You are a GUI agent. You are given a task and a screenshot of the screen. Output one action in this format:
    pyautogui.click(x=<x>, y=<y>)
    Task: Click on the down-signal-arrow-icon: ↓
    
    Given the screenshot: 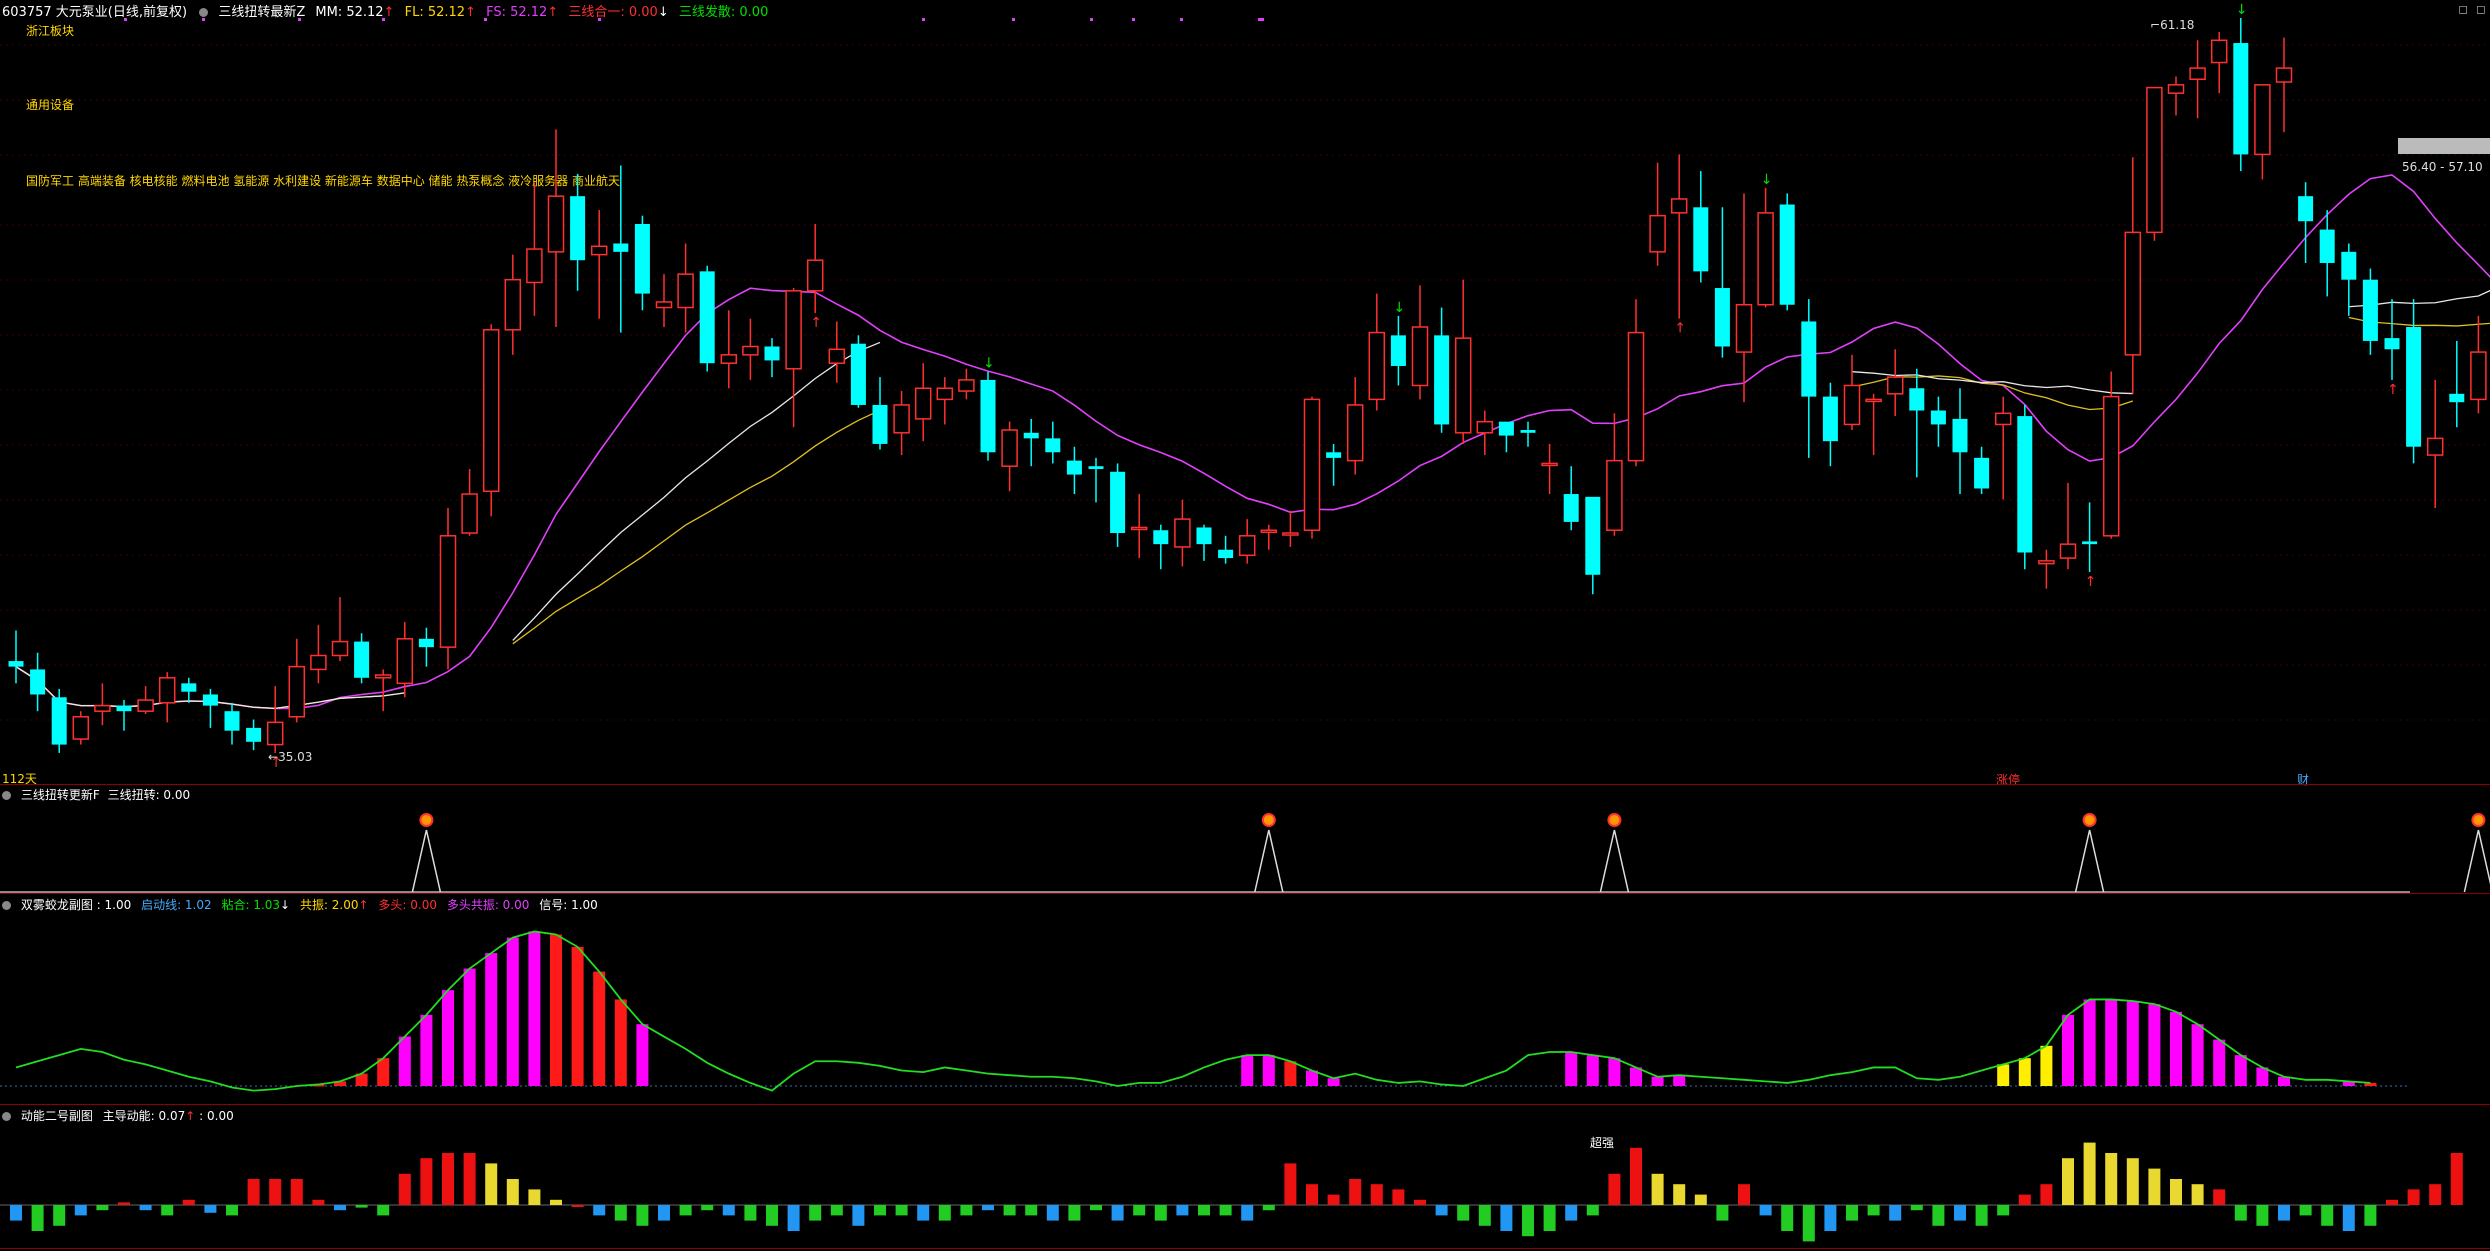 What is the action you would take?
    pyautogui.click(x=2242, y=10)
    